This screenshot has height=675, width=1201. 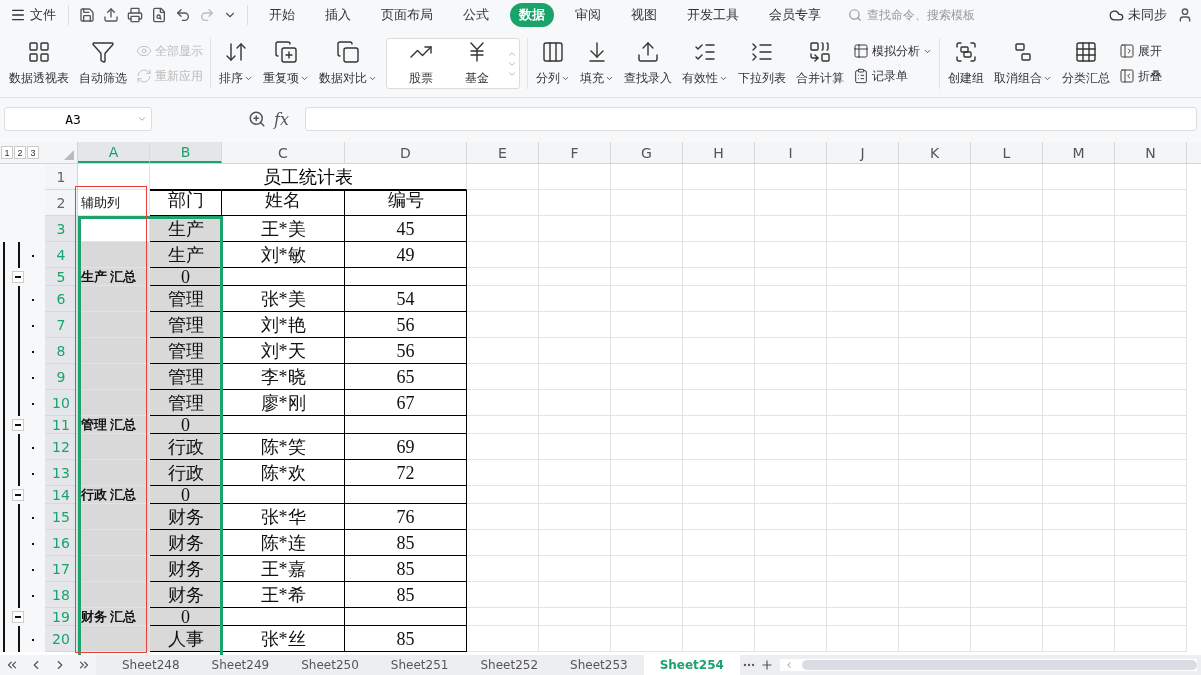 I want to click on print-icon, so click(x=135, y=15).